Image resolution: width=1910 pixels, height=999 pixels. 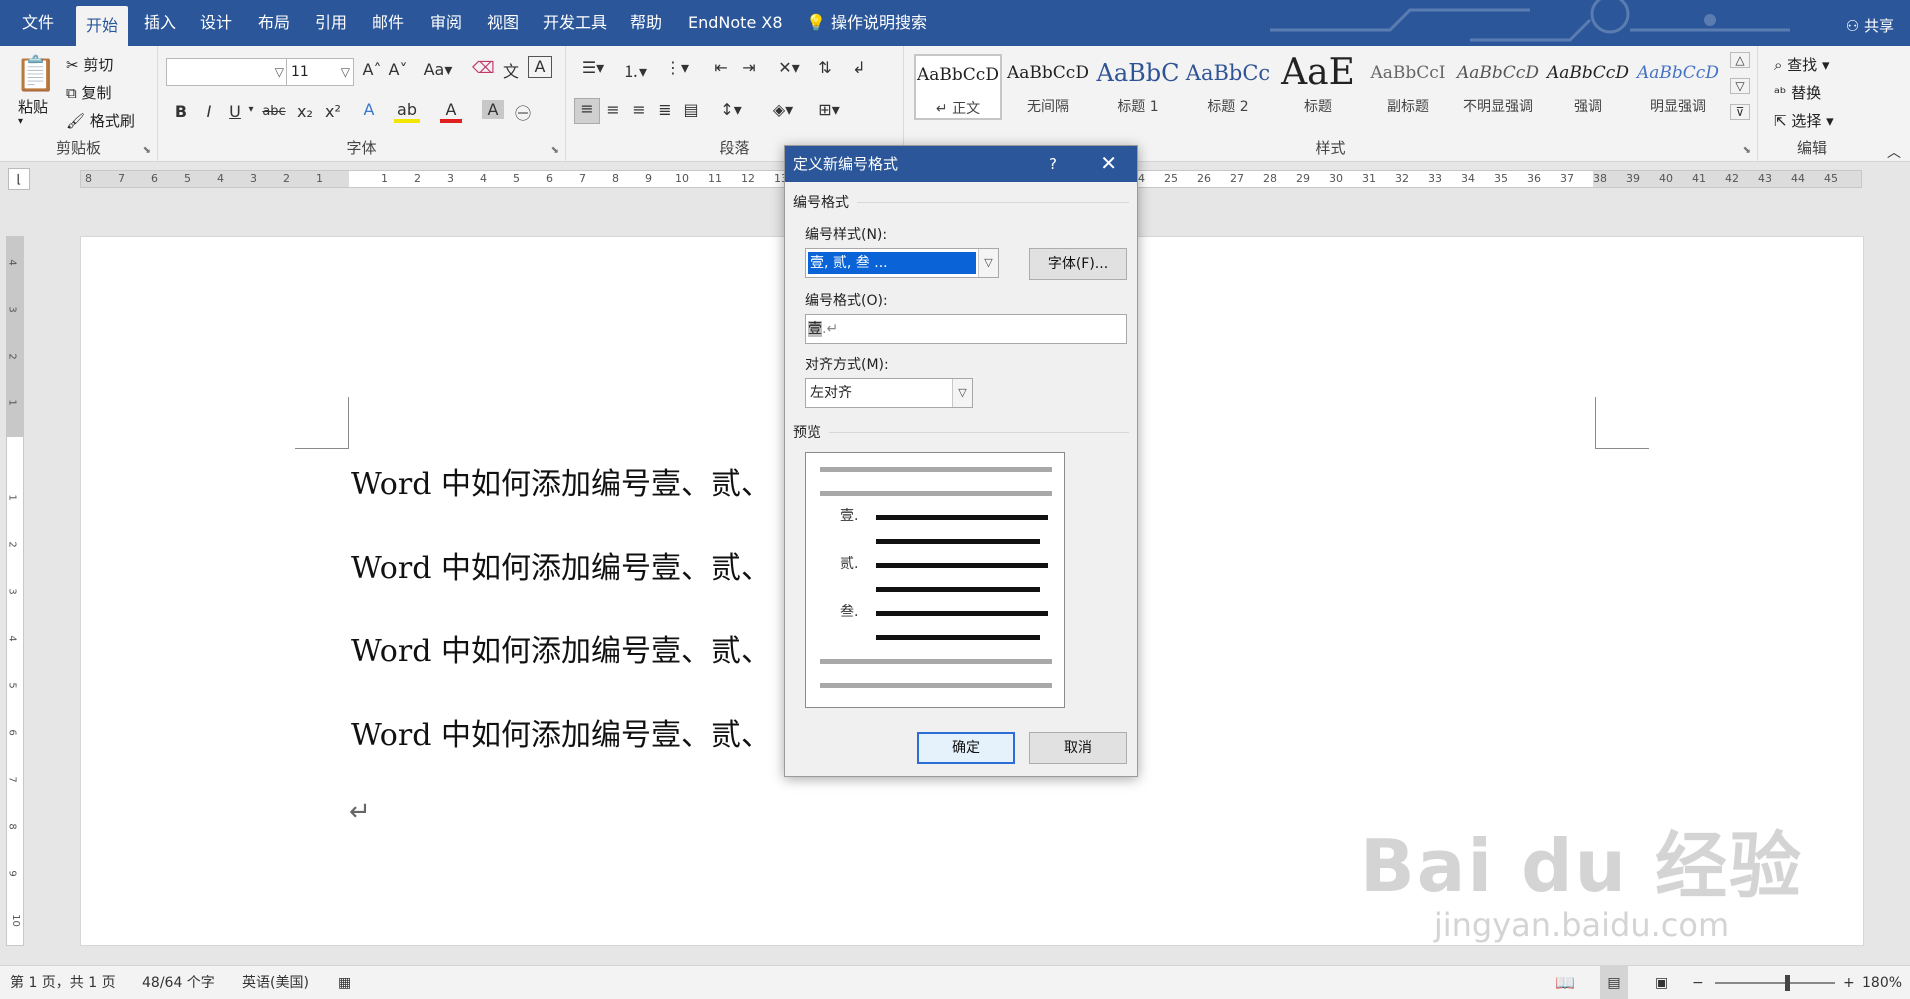 I want to click on read-mode-icon: 📖, so click(x=1565, y=982).